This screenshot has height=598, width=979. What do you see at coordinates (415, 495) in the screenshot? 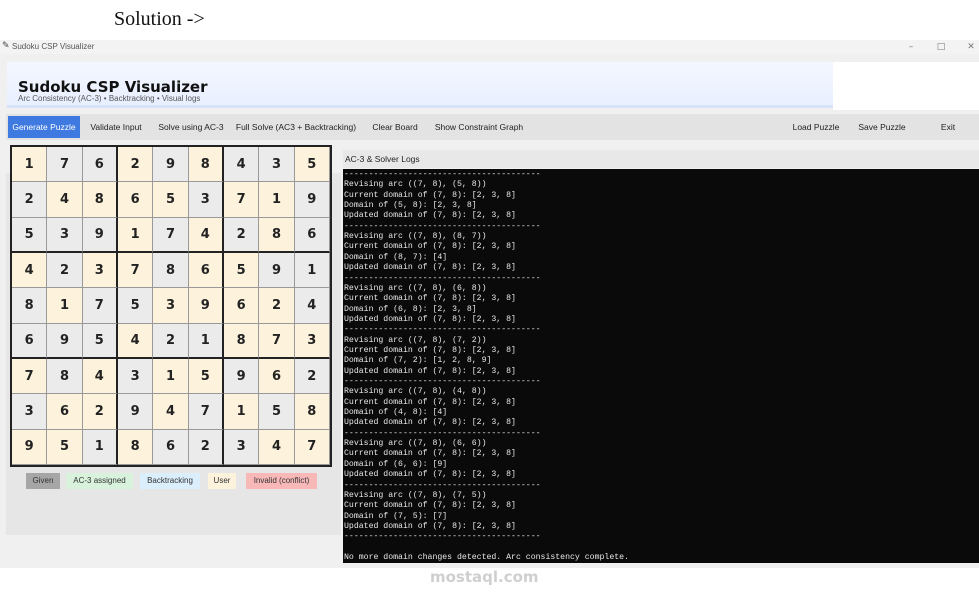
I see `log-line: Revising arc ((7, 8), (7, 5))` at bounding box center [415, 495].